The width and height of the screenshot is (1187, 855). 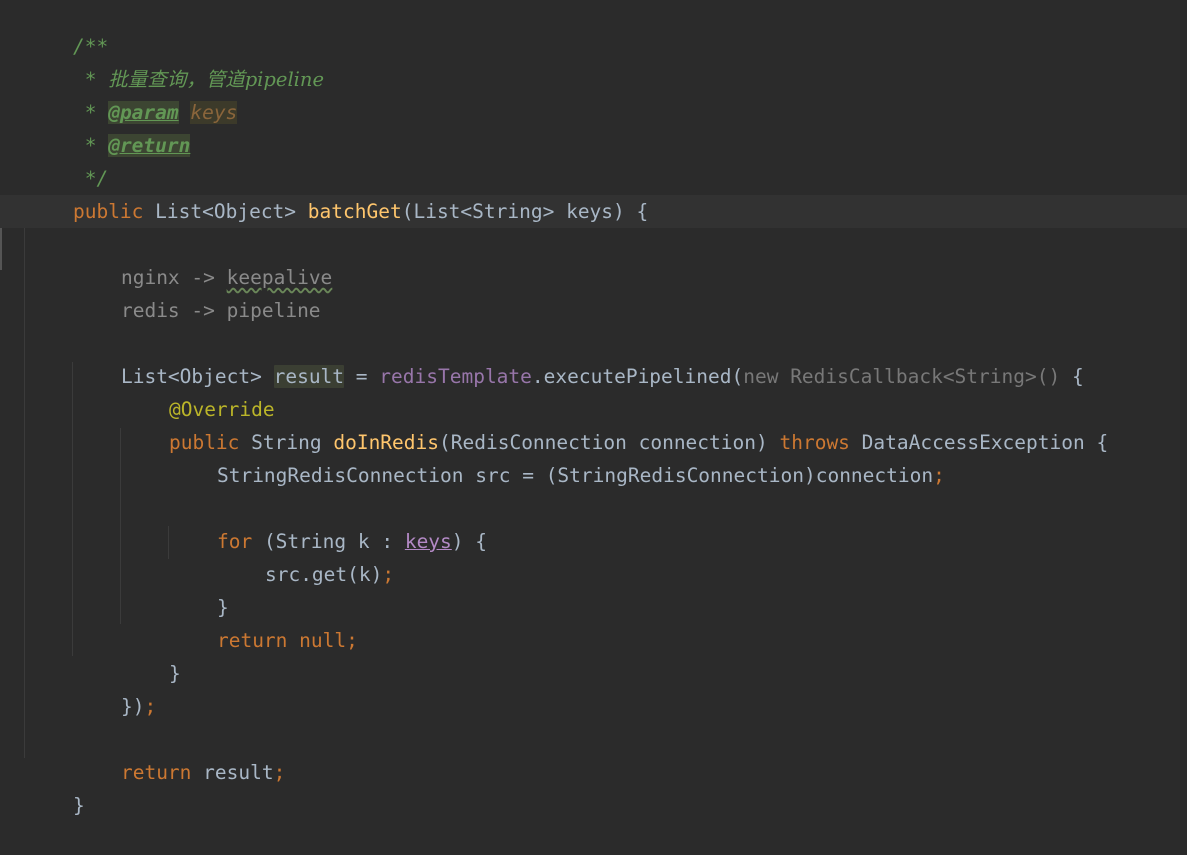 What do you see at coordinates (220, 310) in the screenshot?
I see `note-text: redis -> pipeline` at bounding box center [220, 310].